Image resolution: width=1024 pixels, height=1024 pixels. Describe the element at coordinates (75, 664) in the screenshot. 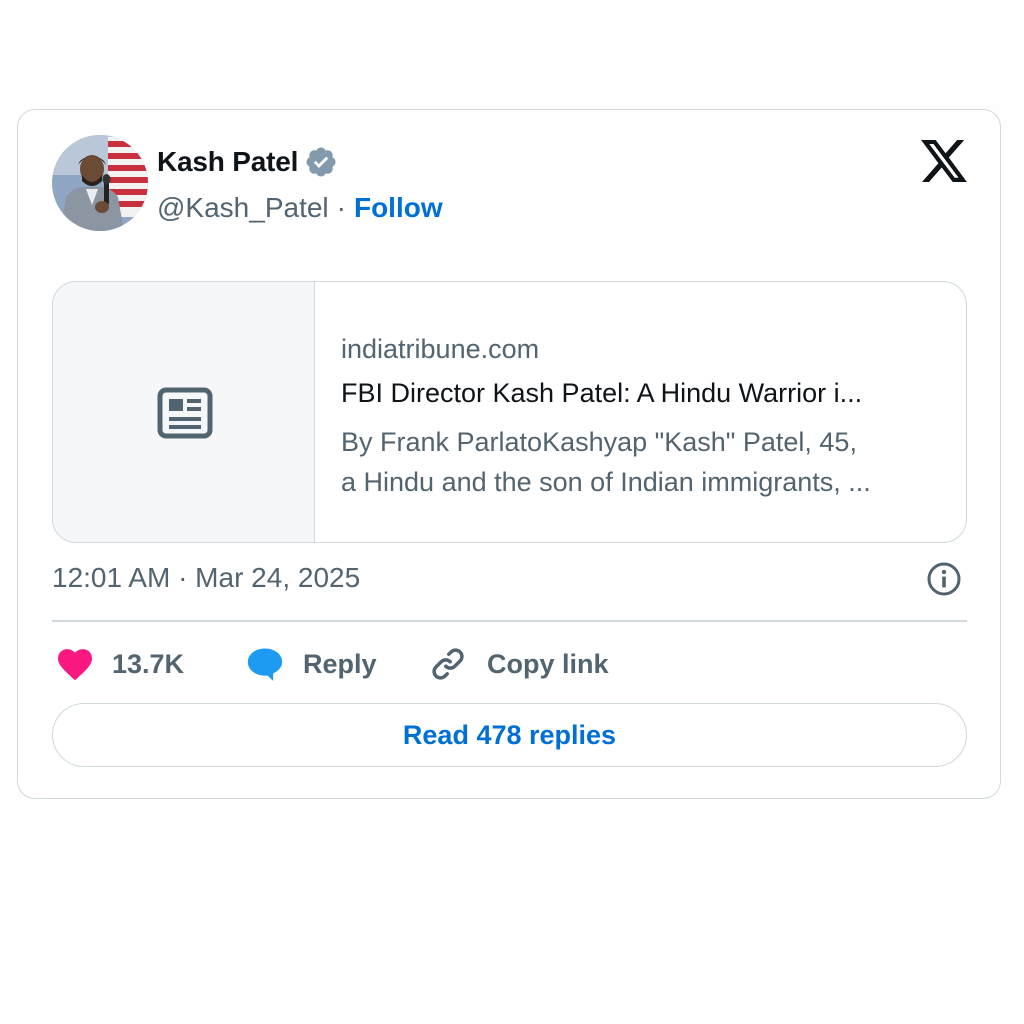

I see `heart-icon` at that location.